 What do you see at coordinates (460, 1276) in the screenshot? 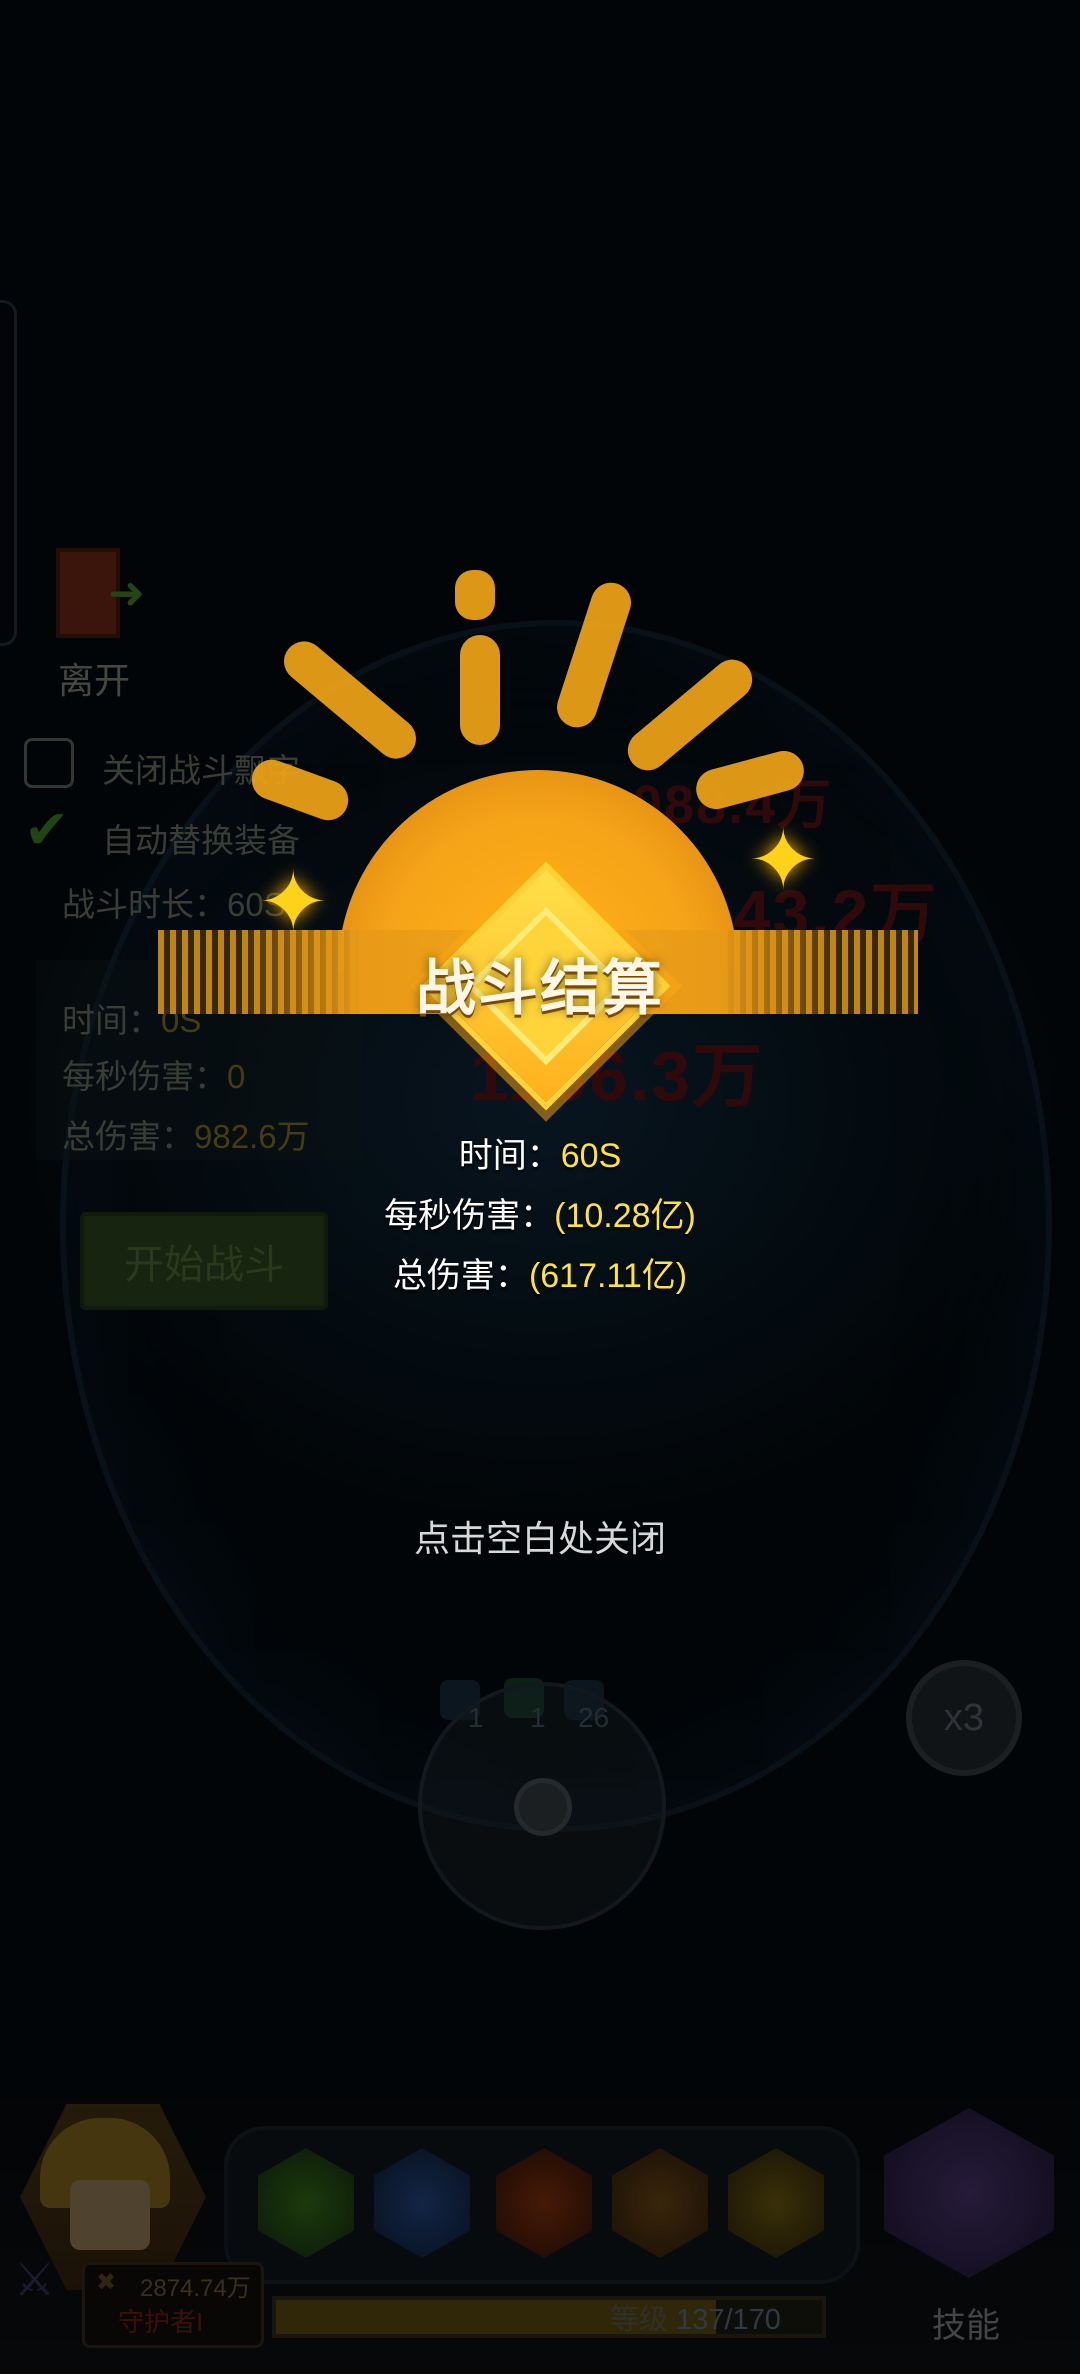
I see `result-total-label: 总伤害：` at bounding box center [460, 1276].